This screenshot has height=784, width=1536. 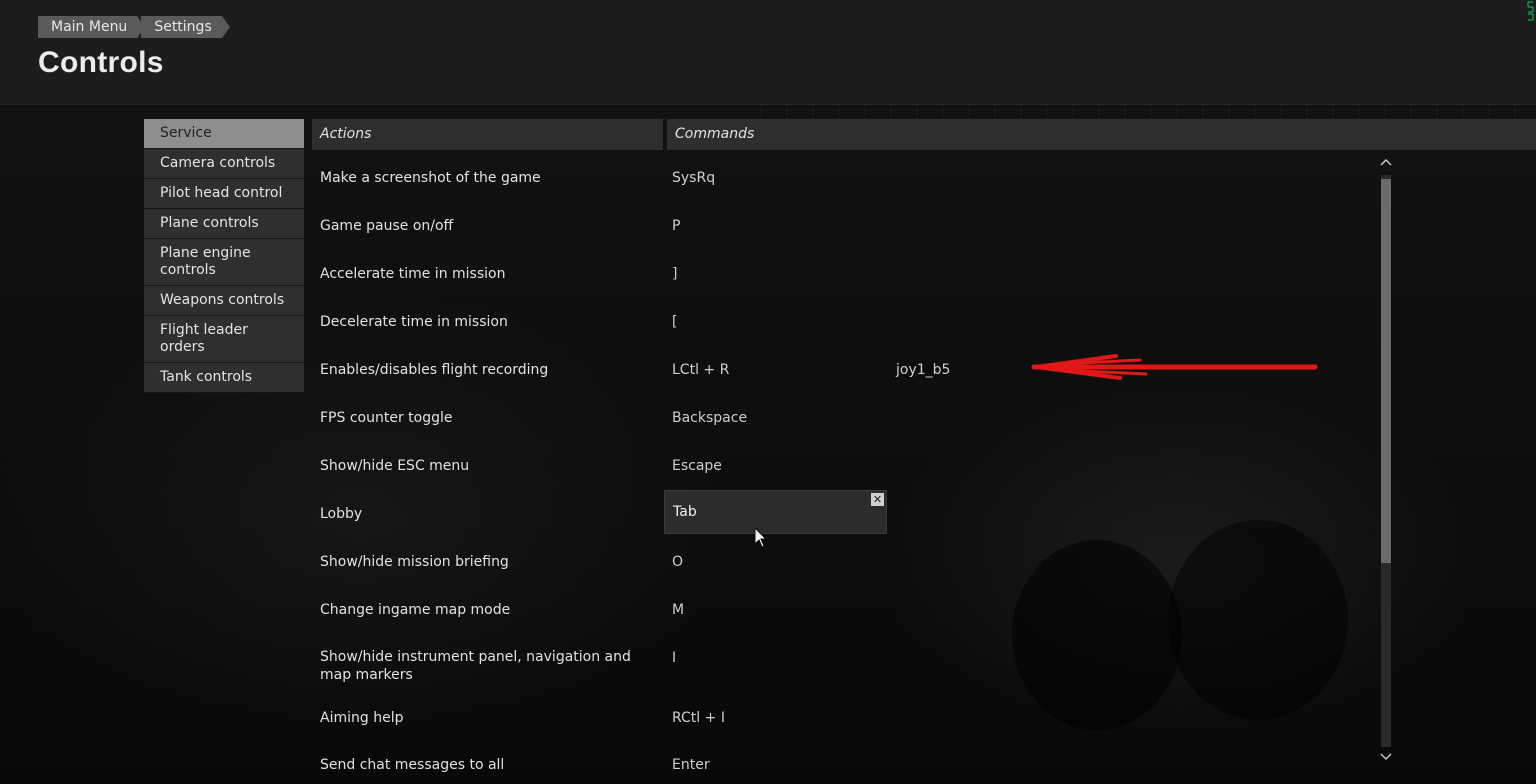 I want to click on command-key: O, so click(x=677, y=562).